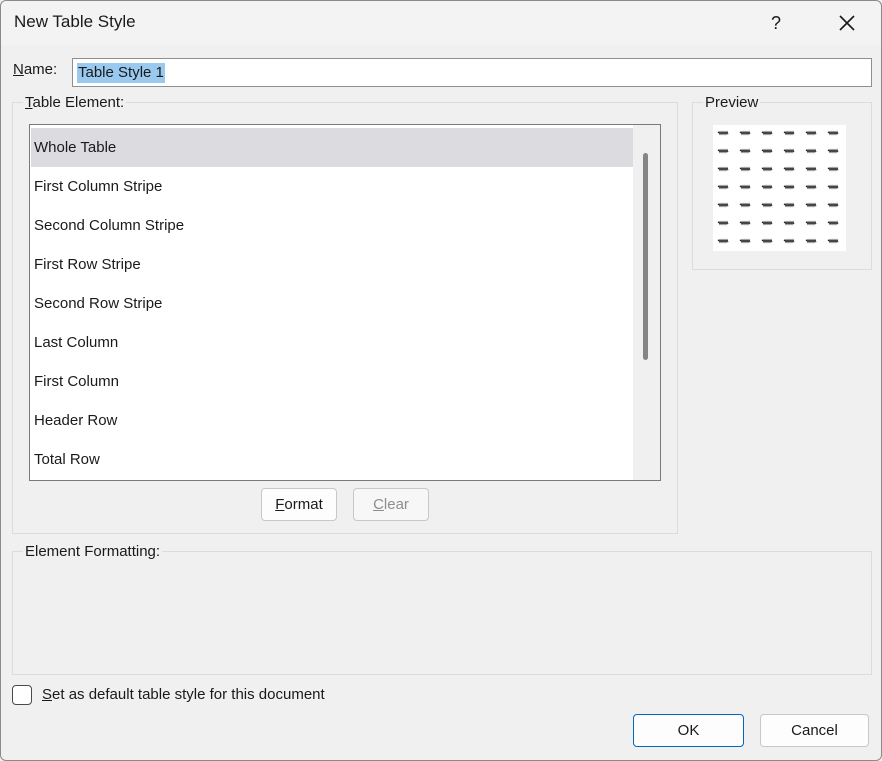 This screenshot has height=761, width=882. What do you see at coordinates (332, 303) in the screenshot?
I see `list-item: Second Row Stripe` at bounding box center [332, 303].